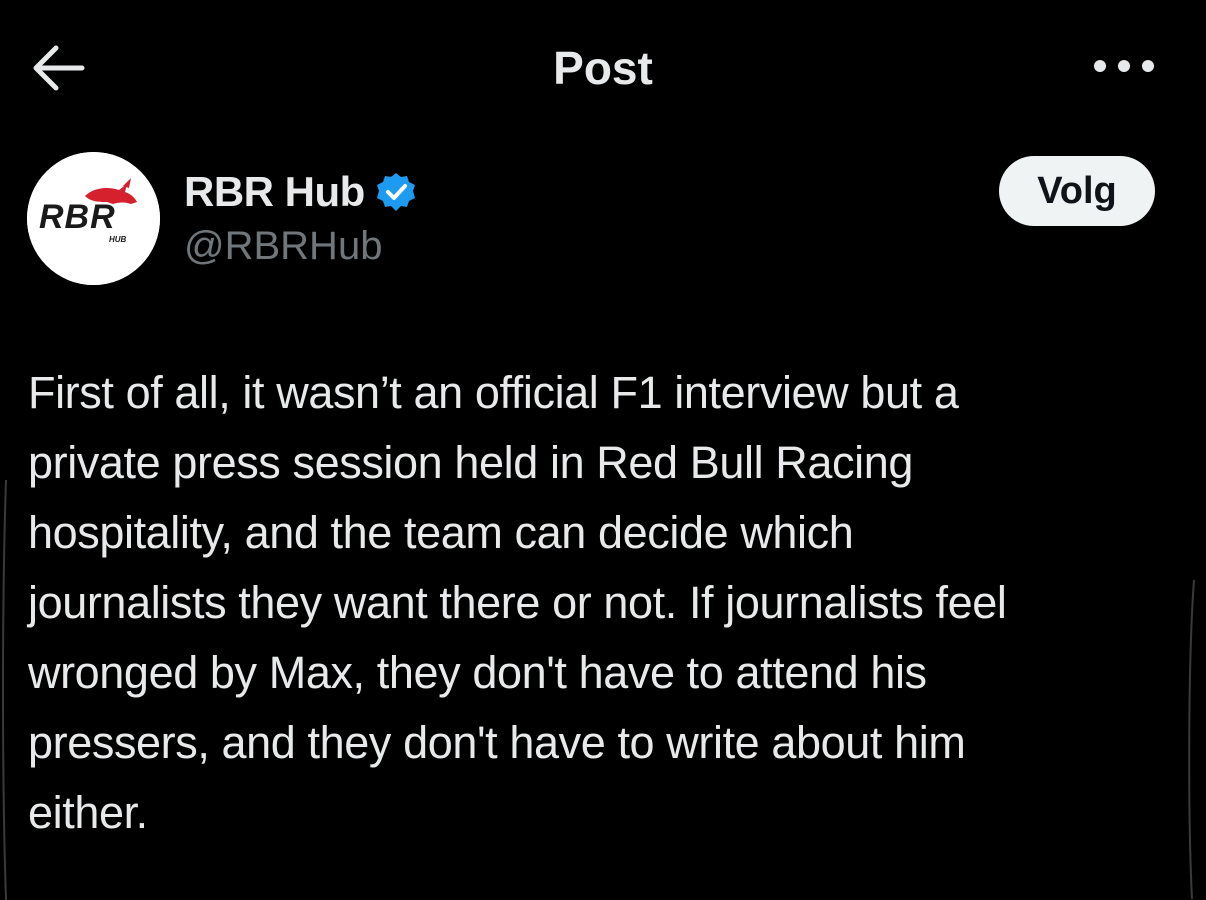 The height and width of the screenshot is (900, 1206). Describe the element at coordinates (283, 246) in the screenshot. I see `author-handle: @RBRHub` at that location.